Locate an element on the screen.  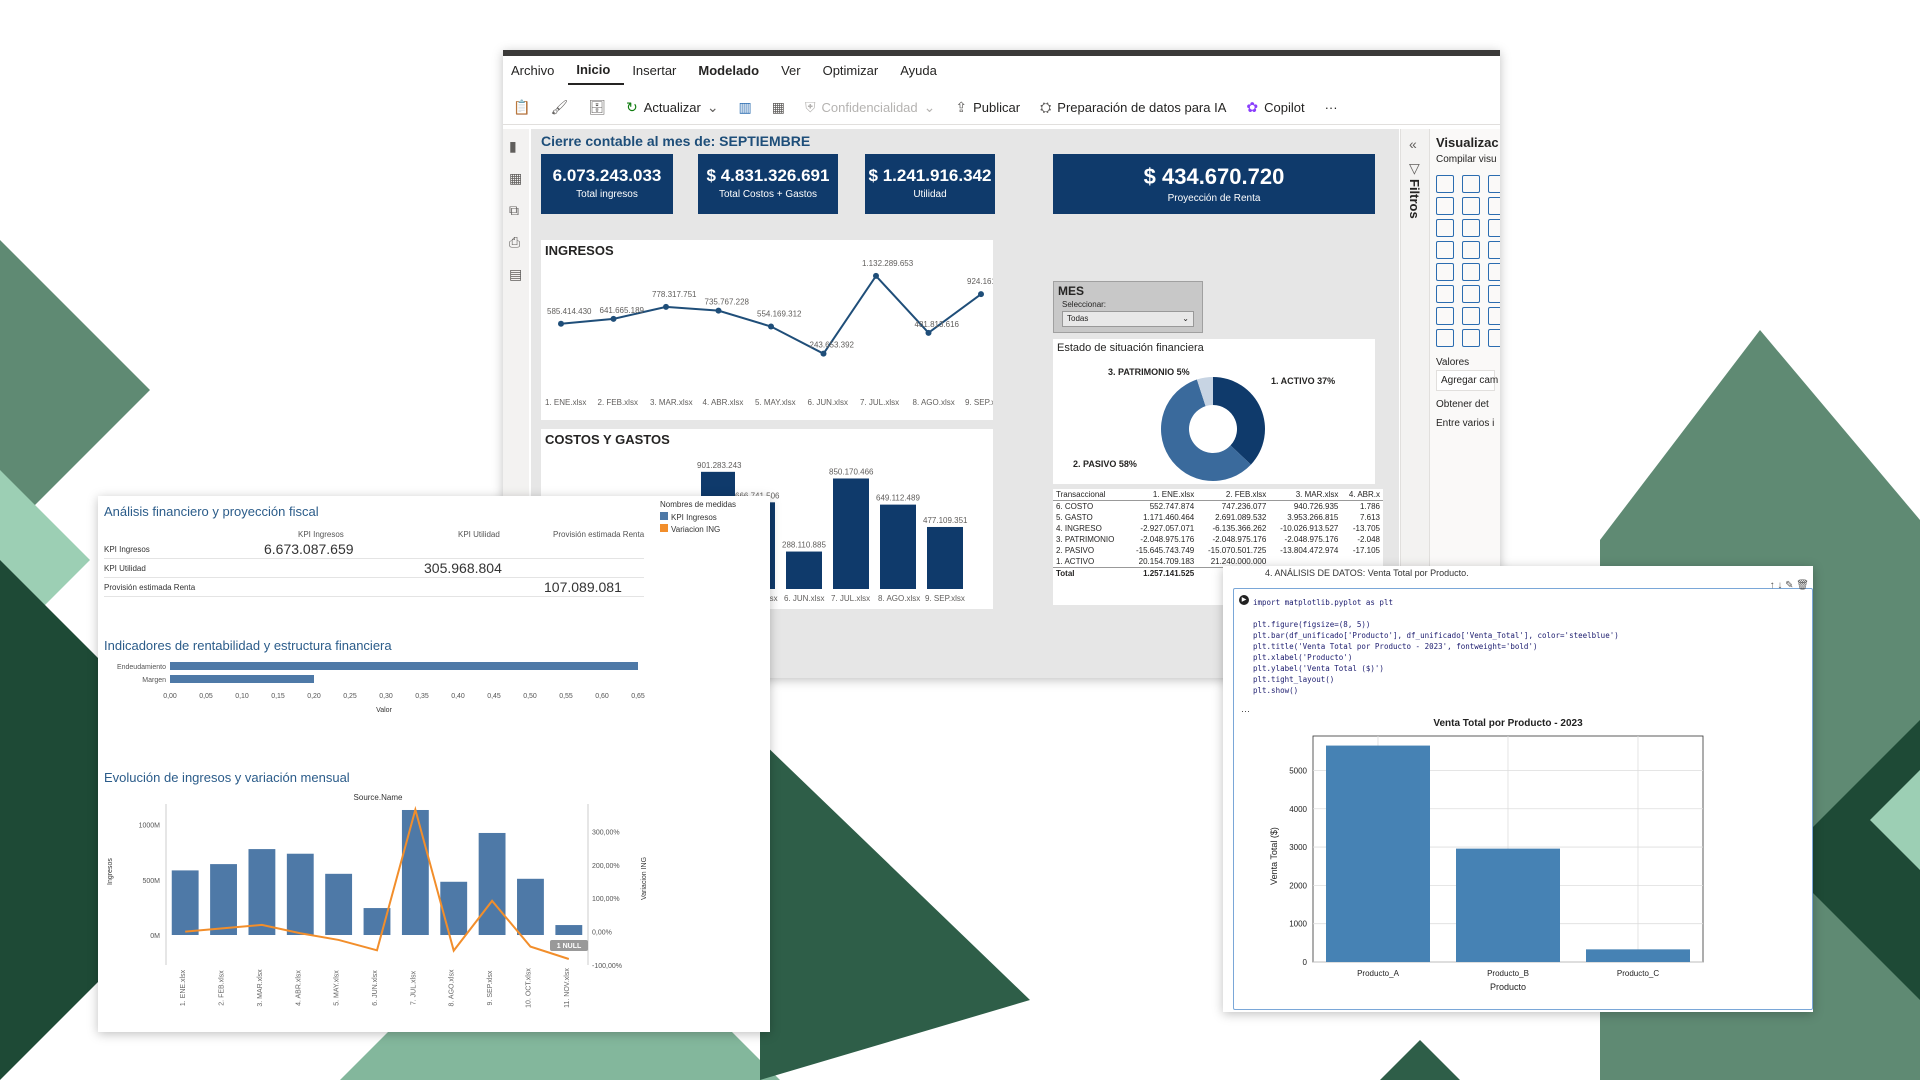
kpi-utilidad: $ 1.241.916.342 Utilidad is located at coordinates (930, 184).